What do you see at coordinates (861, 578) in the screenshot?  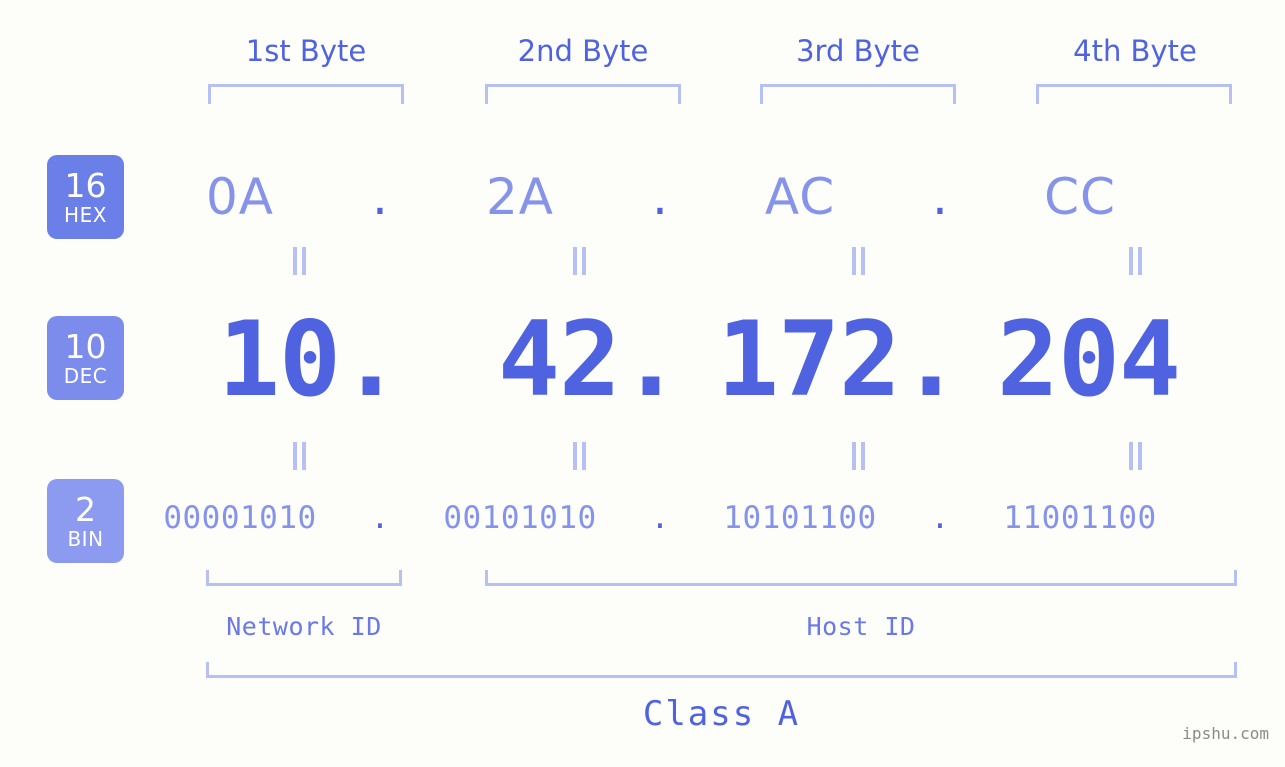 I see `host-id-bracket` at bounding box center [861, 578].